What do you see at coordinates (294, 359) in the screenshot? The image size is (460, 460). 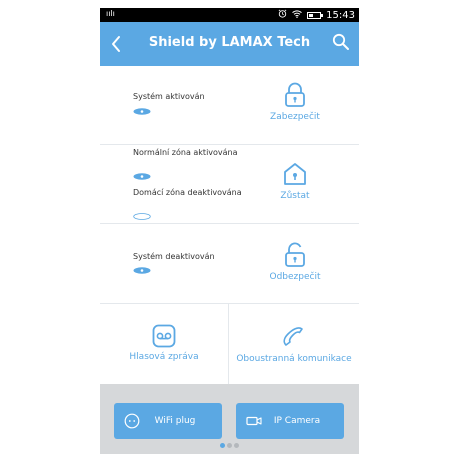 I see `two-way-talk-label: Oboustranná komunikace` at bounding box center [294, 359].